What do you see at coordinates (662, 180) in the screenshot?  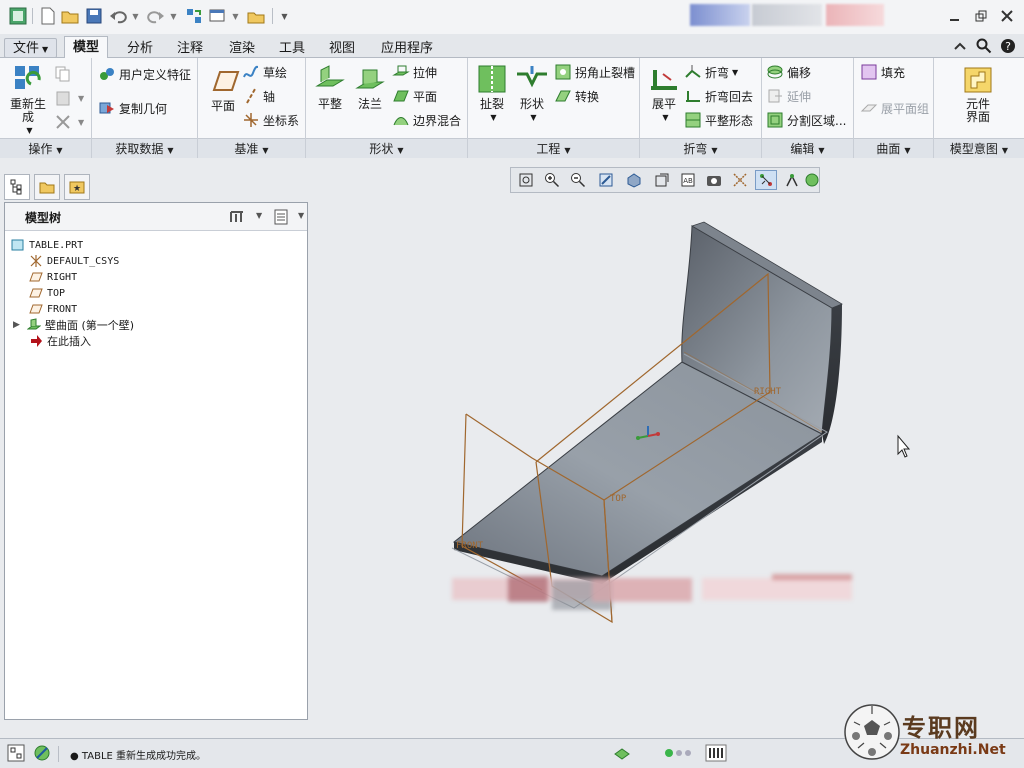 I see `saved-orientations-icon` at bounding box center [662, 180].